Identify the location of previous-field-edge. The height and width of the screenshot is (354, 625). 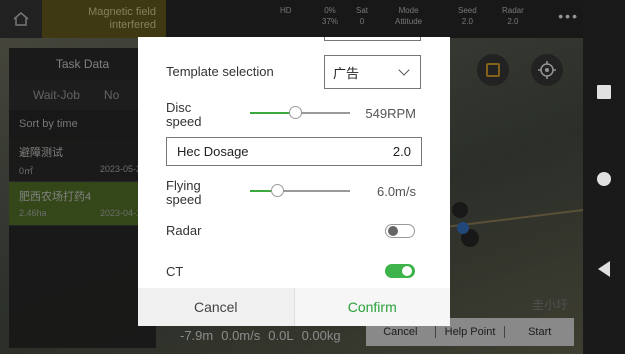
(372, 39).